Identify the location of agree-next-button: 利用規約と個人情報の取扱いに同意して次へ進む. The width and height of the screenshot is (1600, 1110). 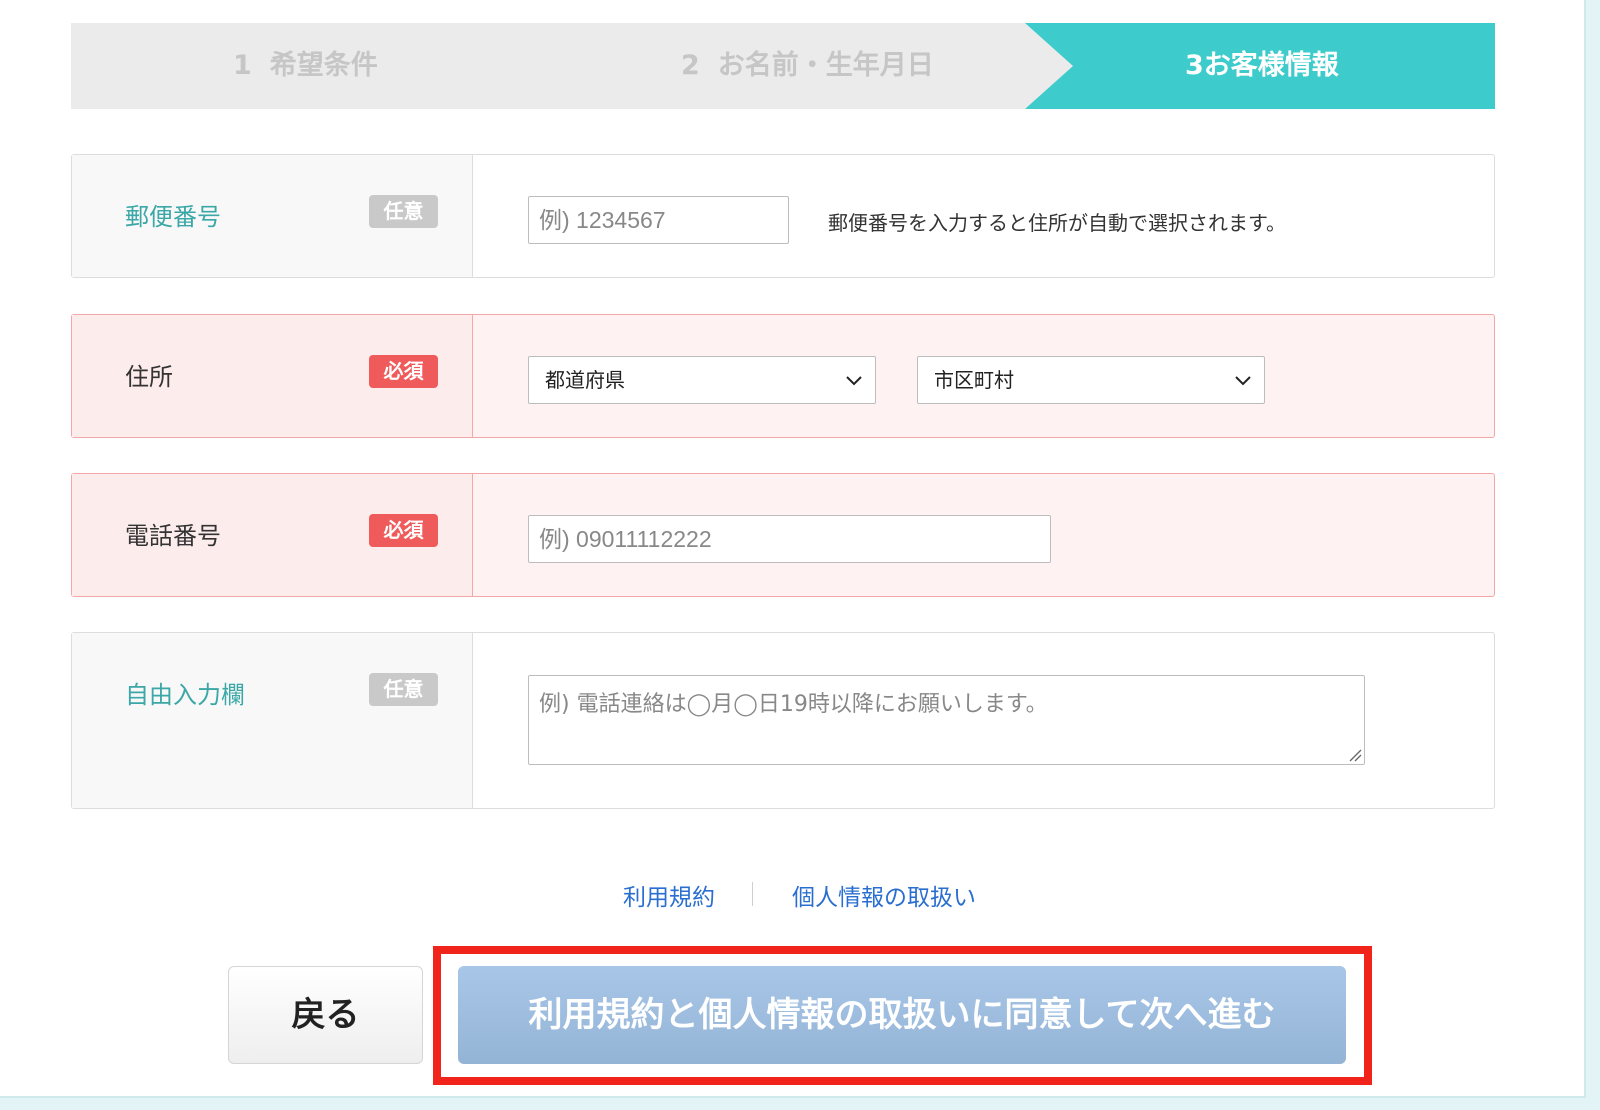
(902, 1015).